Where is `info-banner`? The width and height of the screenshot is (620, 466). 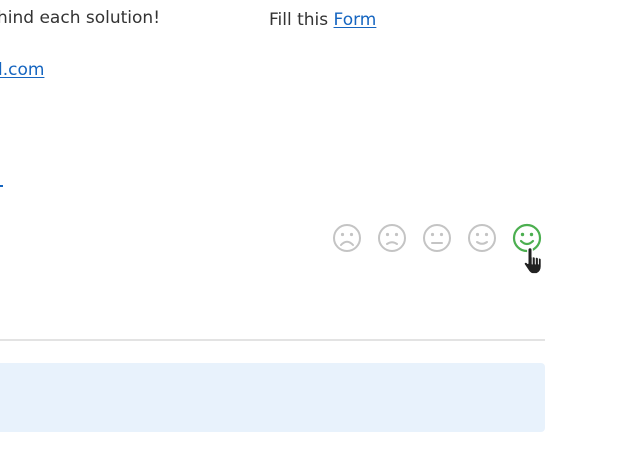 info-banner is located at coordinates (272, 397).